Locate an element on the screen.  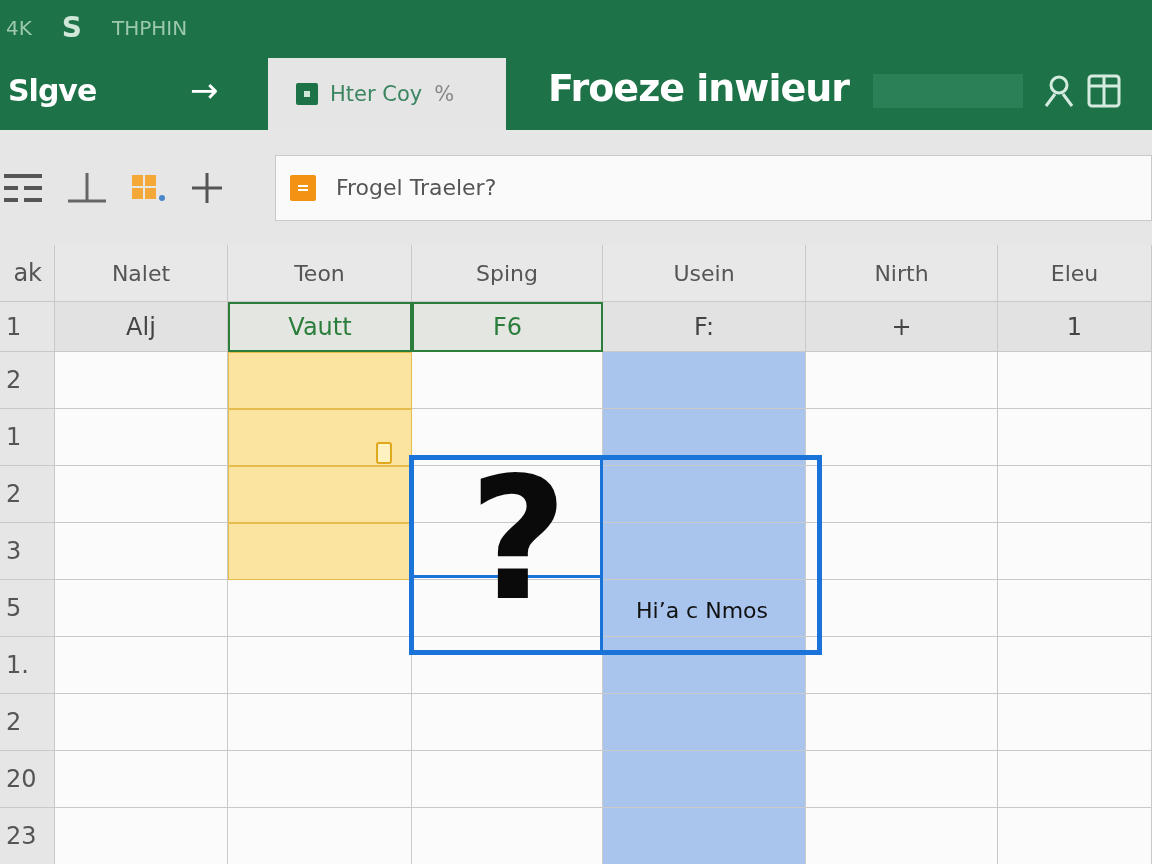
ribbon-tab: Hter Coy % is located at coordinates (387, 94).